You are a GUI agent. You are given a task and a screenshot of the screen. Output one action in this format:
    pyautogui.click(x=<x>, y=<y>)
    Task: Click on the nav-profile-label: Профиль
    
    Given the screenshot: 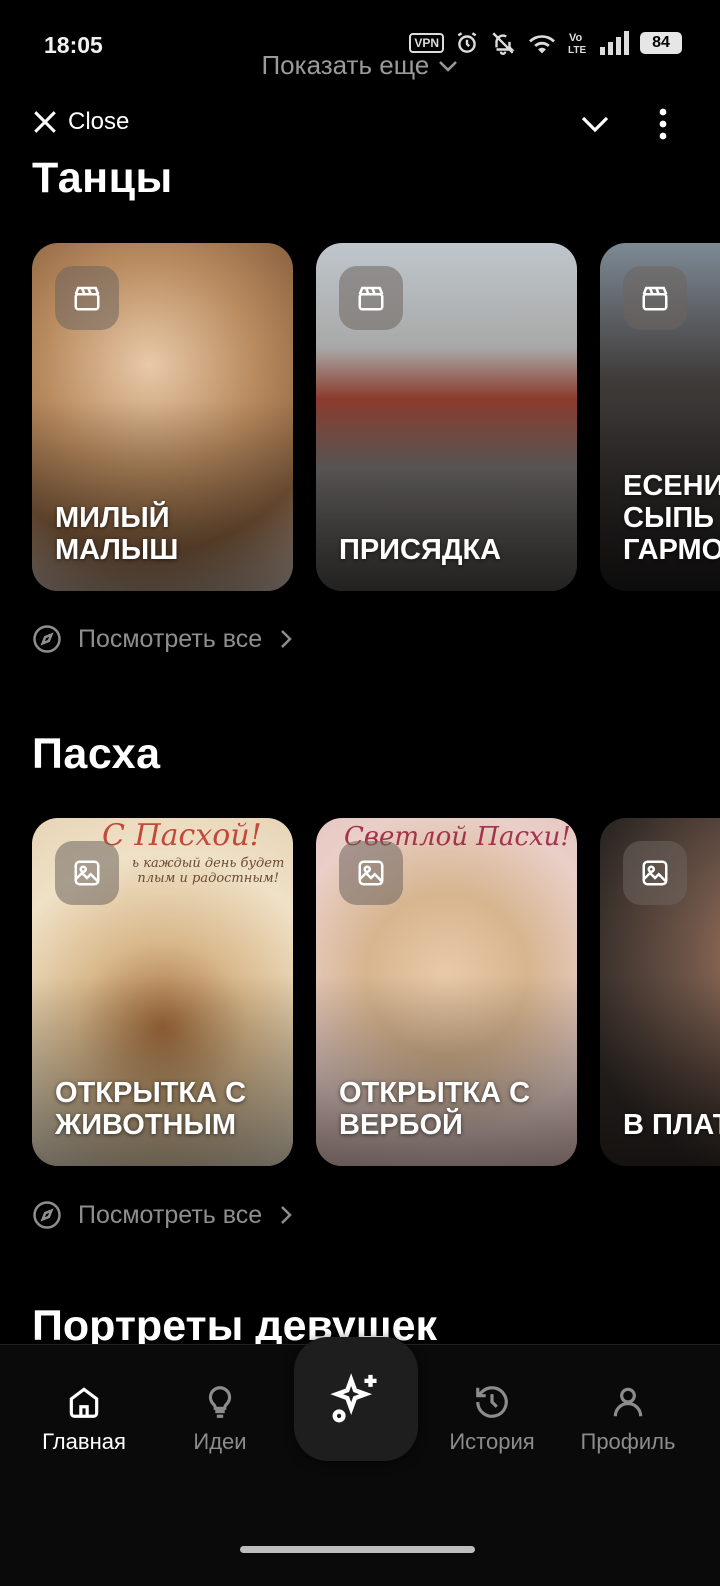 What is the action you would take?
    pyautogui.click(x=628, y=1441)
    